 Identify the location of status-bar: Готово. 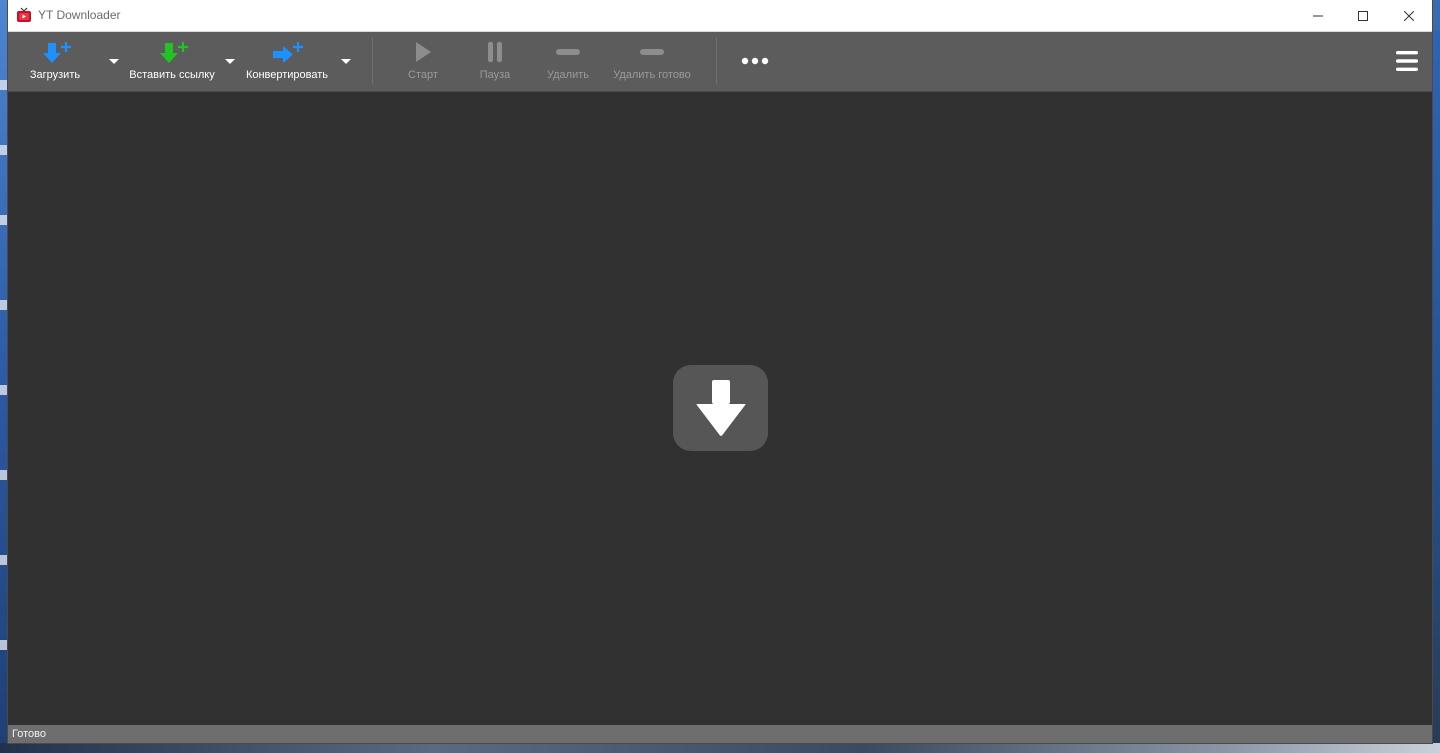
(720, 734).